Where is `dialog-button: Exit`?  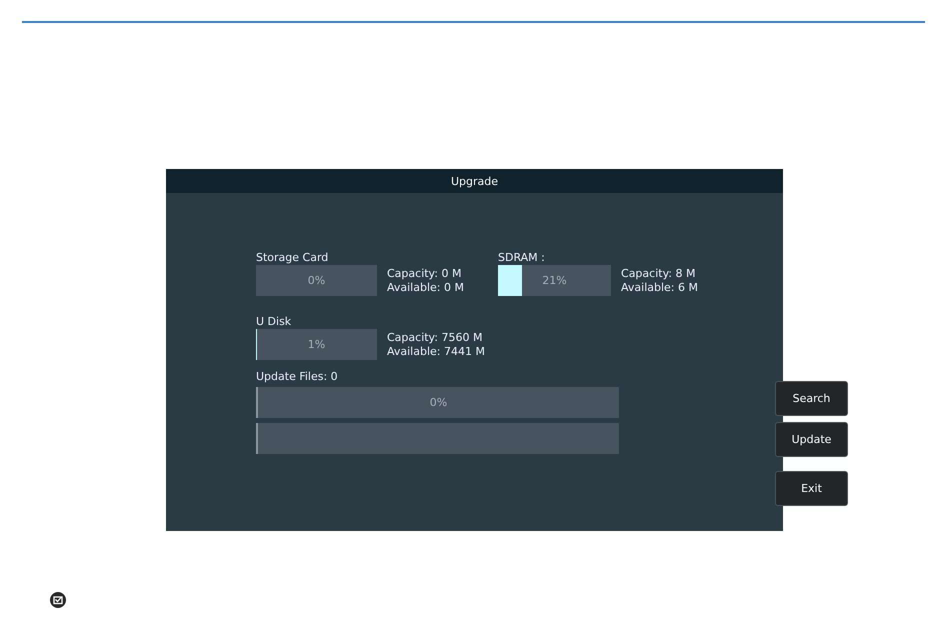 dialog-button: Exit is located at coordinates (811, 488).